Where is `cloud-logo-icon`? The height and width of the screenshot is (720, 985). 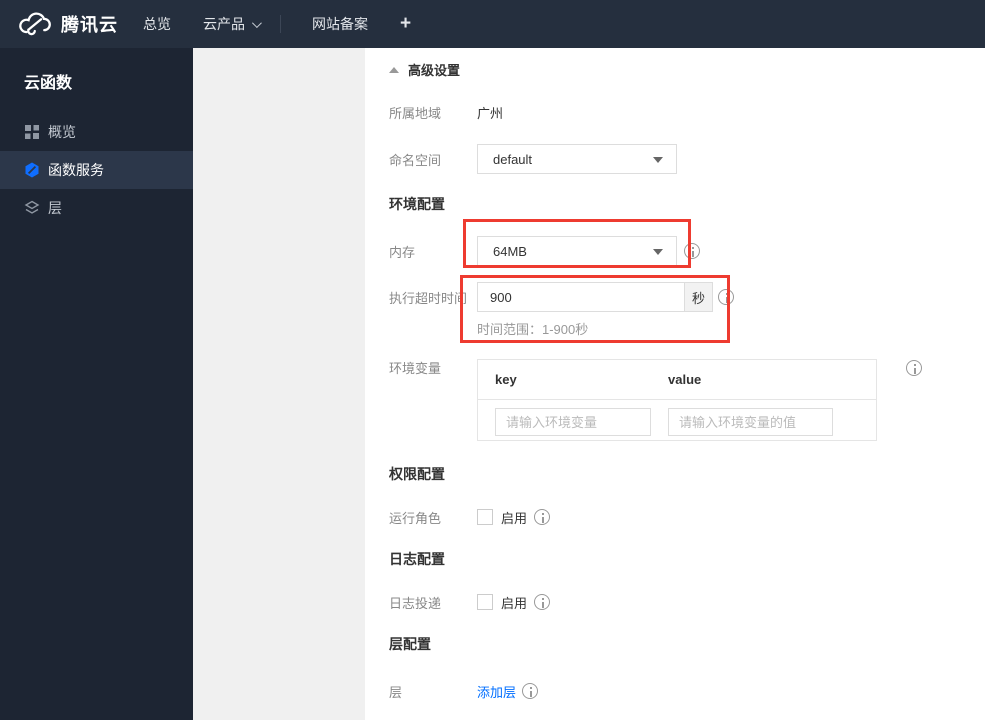
cloud-logo-icon is located at coordinates (35, 23).